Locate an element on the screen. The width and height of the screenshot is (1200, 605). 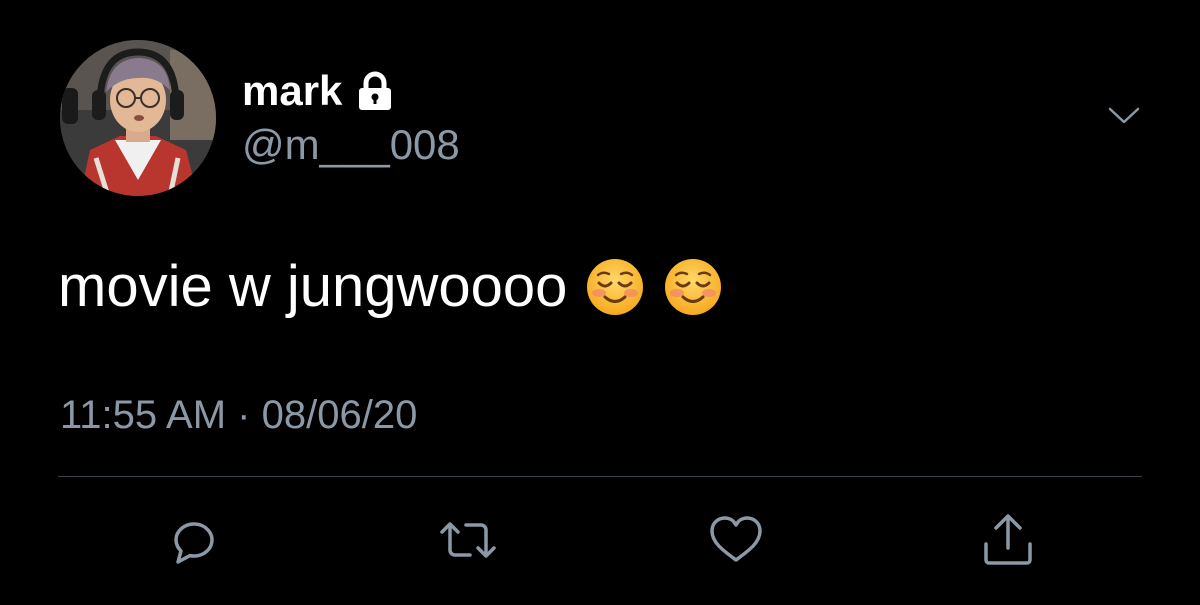
tweet-text: movie w jungwoooo is located at coordinates (390, 287).